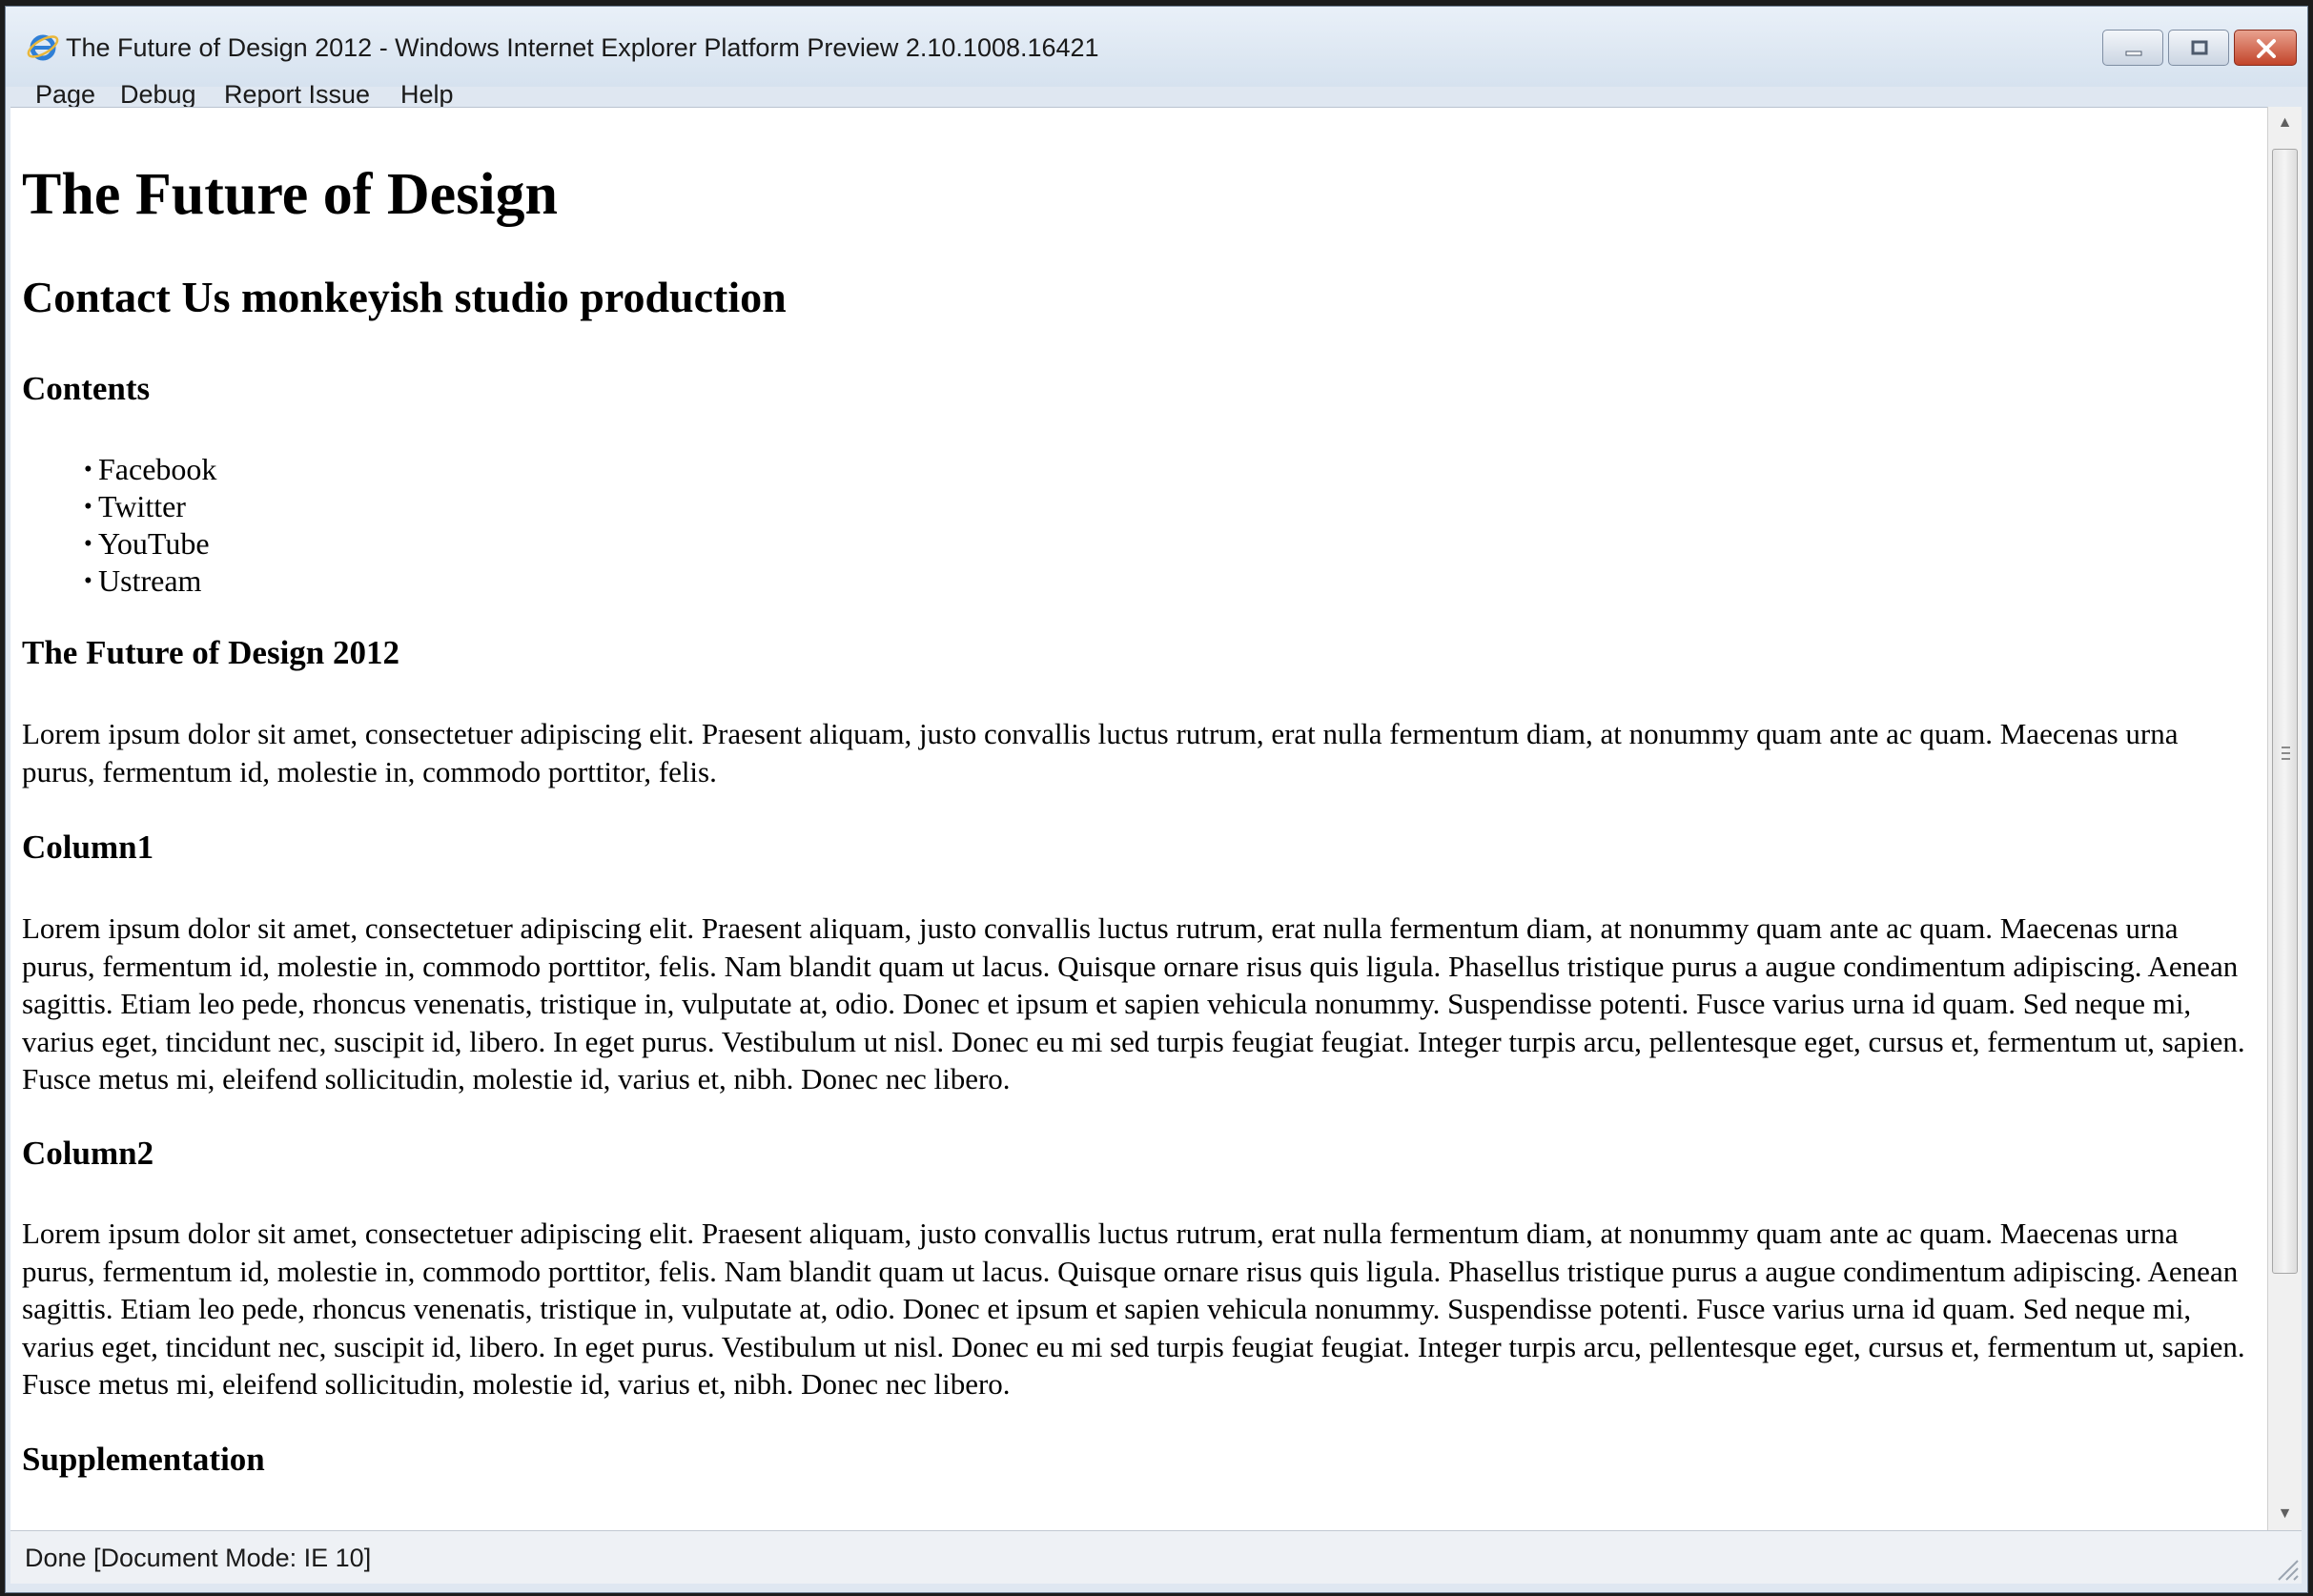  I want to click on list-item-facebook: Facebook, so click(157, 469).